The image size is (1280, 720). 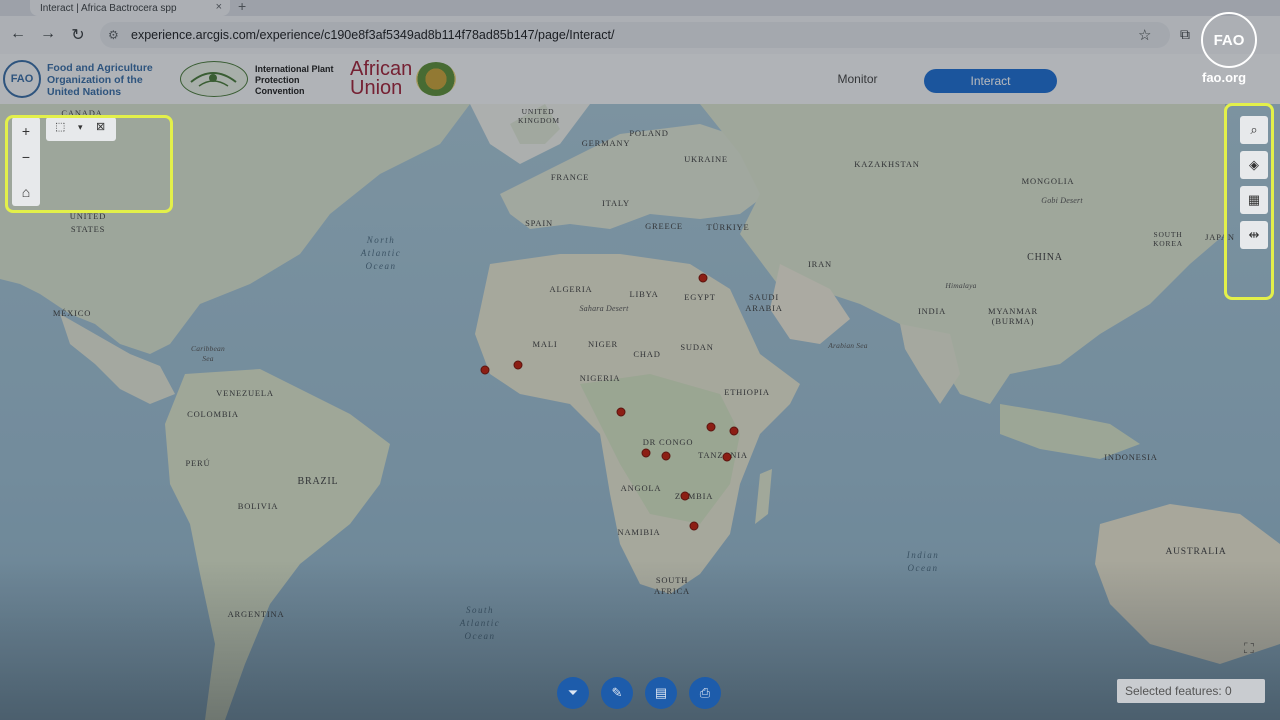 What do you see at coordinates (705, 693) in the screenshot?
I see `print-icon: ⎙` at bounding box center [705, 693].